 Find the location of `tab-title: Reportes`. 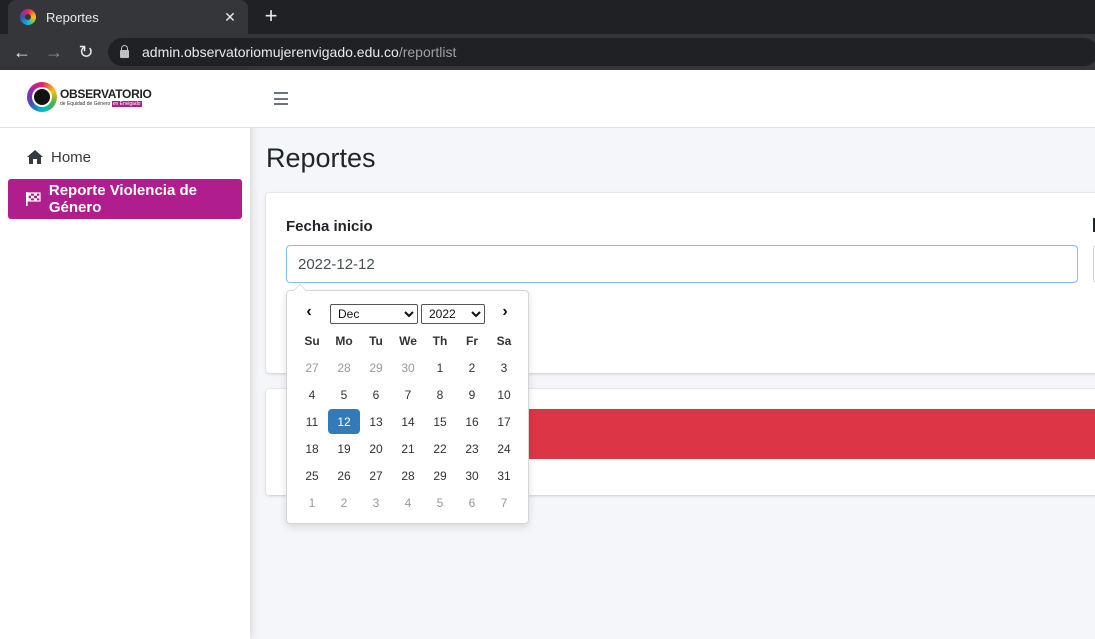

tab-title: Reportes is located at coordinates (72, 17).